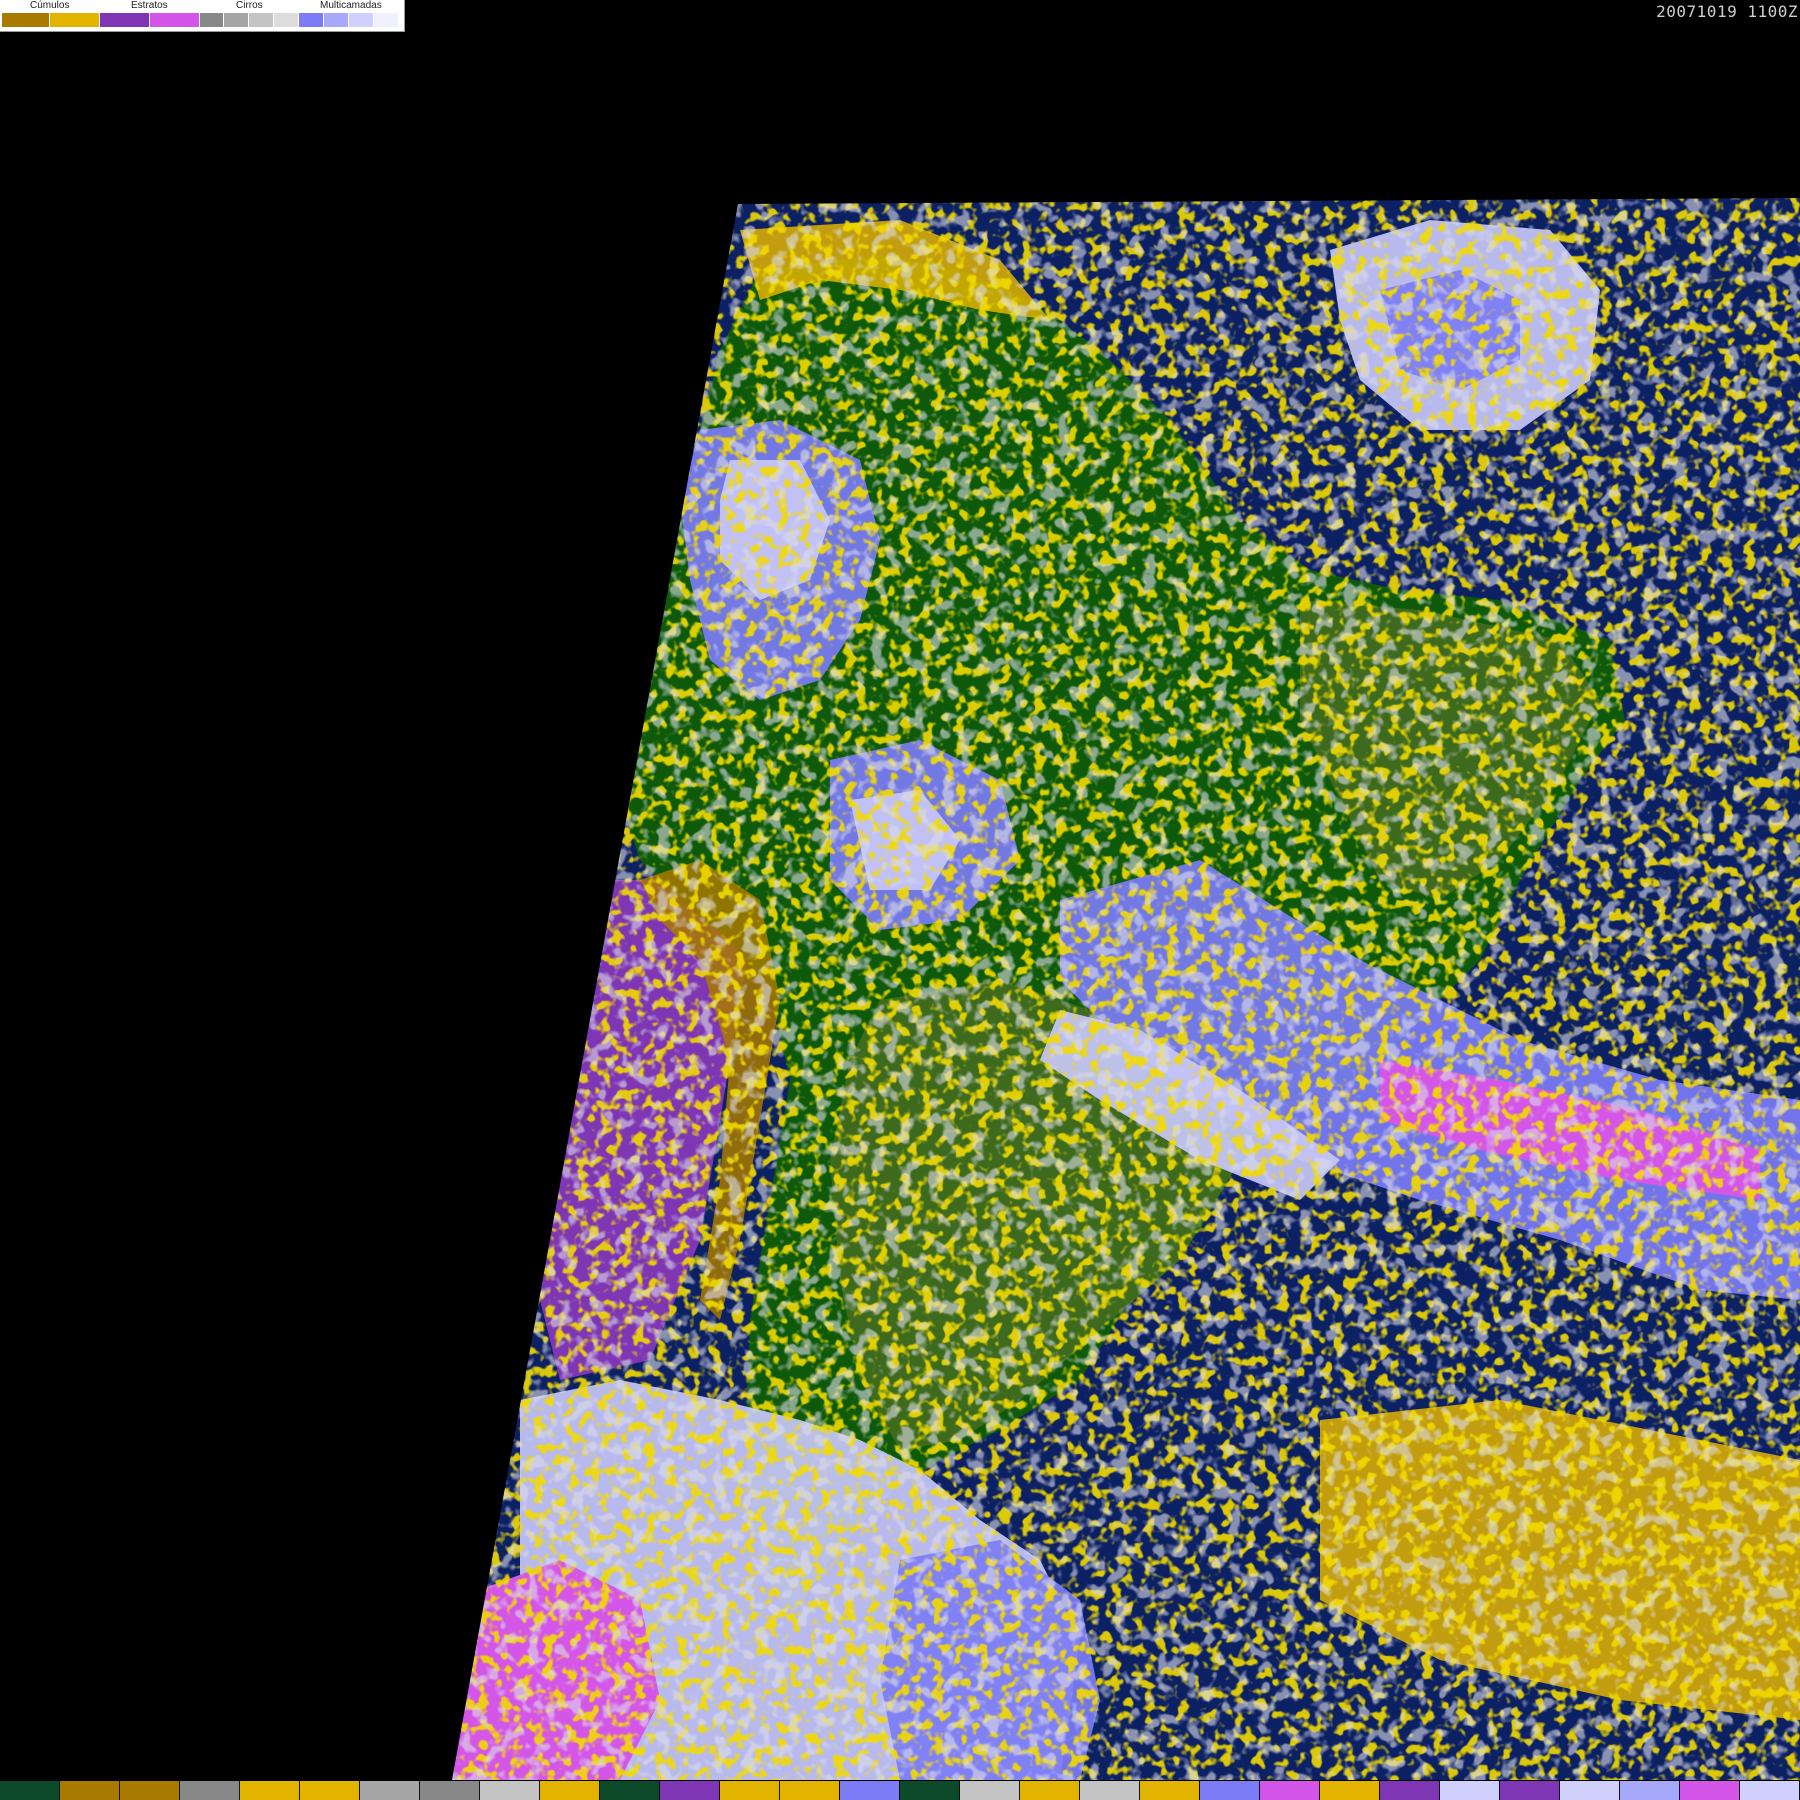 The height and width of the screenshot is (1800, 1800). What do you see at coordinates (202, 6) in the screenshot?
I see `legend-group-labels: Cúmulos Estratos Cirros Multicamadas` at bounding box center [202, 6].